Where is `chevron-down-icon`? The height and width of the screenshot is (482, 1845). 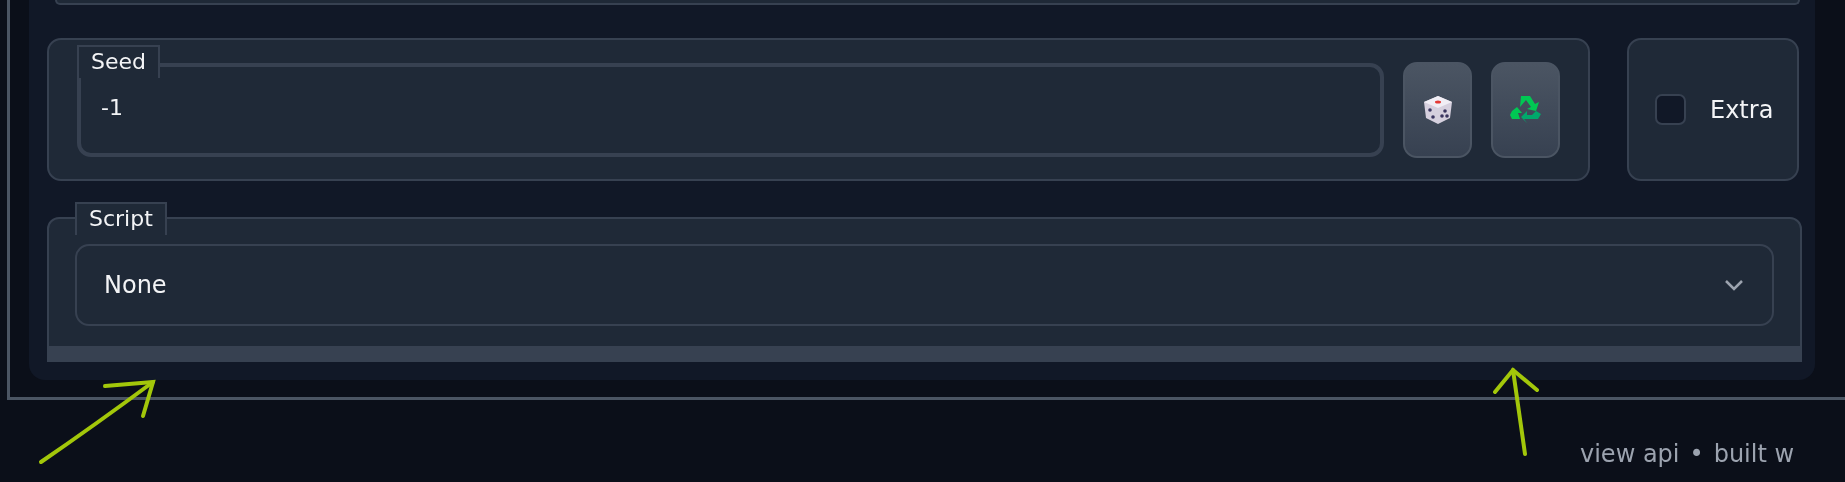
chevron-down-icon is located at coordinates (1734, 285).